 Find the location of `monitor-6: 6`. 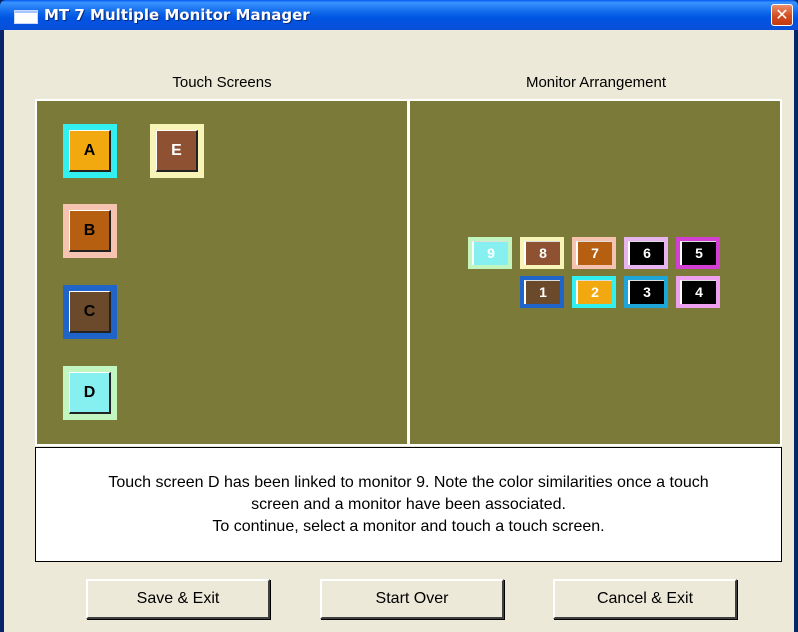

monitor-6: 6 is located at coordinates (646, 253).